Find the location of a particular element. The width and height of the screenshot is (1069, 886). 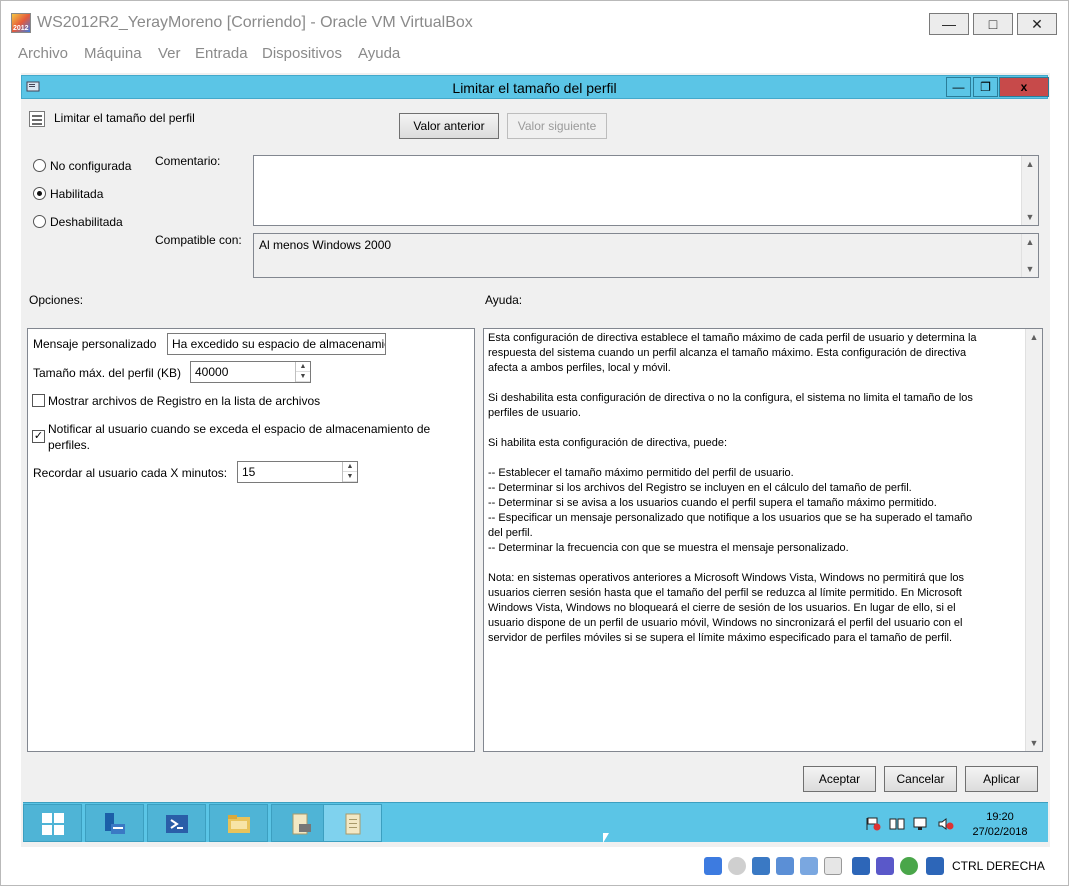

taskbar-policy-editor is located at coordinates (300, 823).